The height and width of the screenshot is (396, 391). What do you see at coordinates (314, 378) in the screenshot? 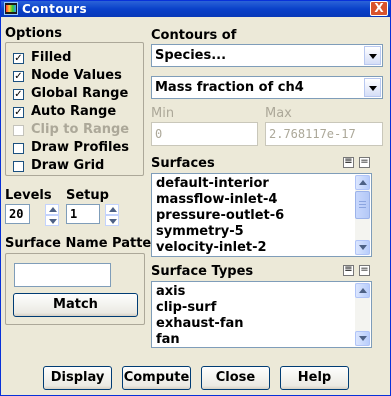
I see `help-button: Help` at bounding box center [314, 378].